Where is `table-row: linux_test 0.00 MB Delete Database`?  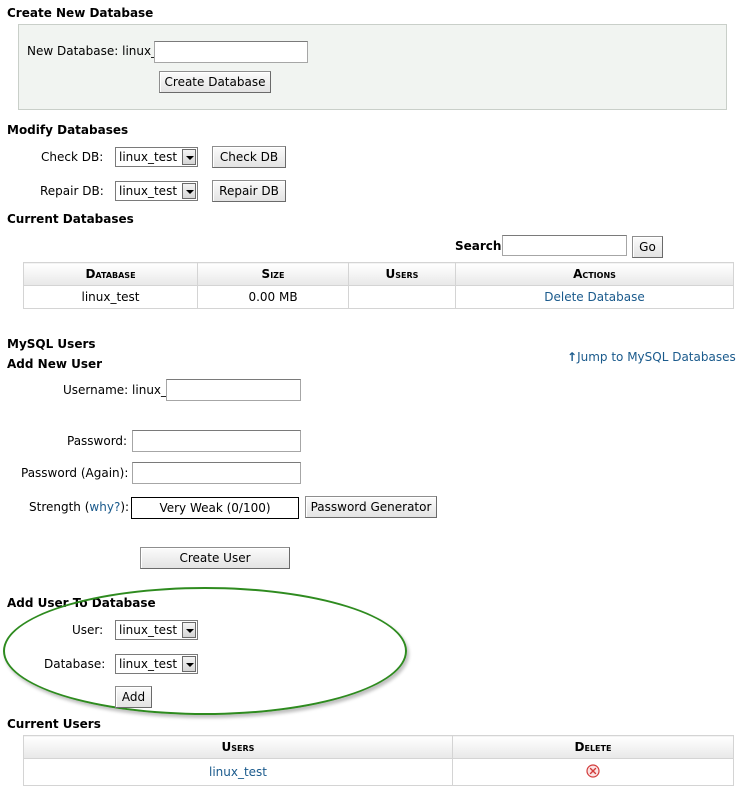
table-row: linux_test 0.00 MB Delete Database is located at coordinates (378, 297).